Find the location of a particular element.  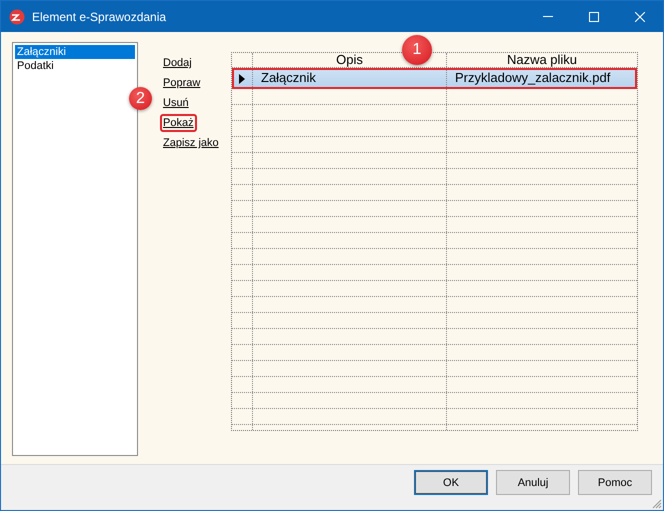

row-pointer-icon is located at coordinates (242, 79).